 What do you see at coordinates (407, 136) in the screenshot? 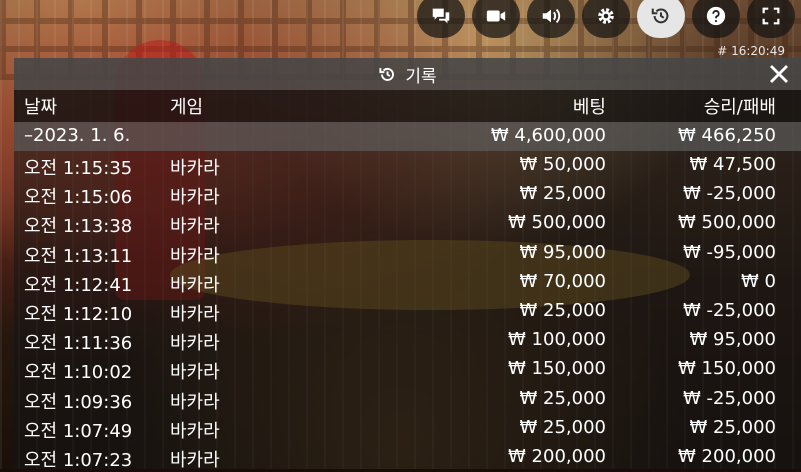
I see `date-summary-row: –2023. 1. 6. ₩ 4,600,000 ₩ 466,250` at bounding box center [407, 136].